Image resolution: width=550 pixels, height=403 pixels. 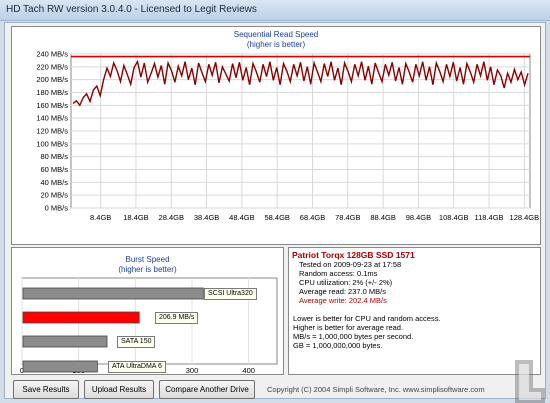 I want to click on cpu-utilization: CPU utilization: 2% (+/- 2%), so click(x=346, y=282).